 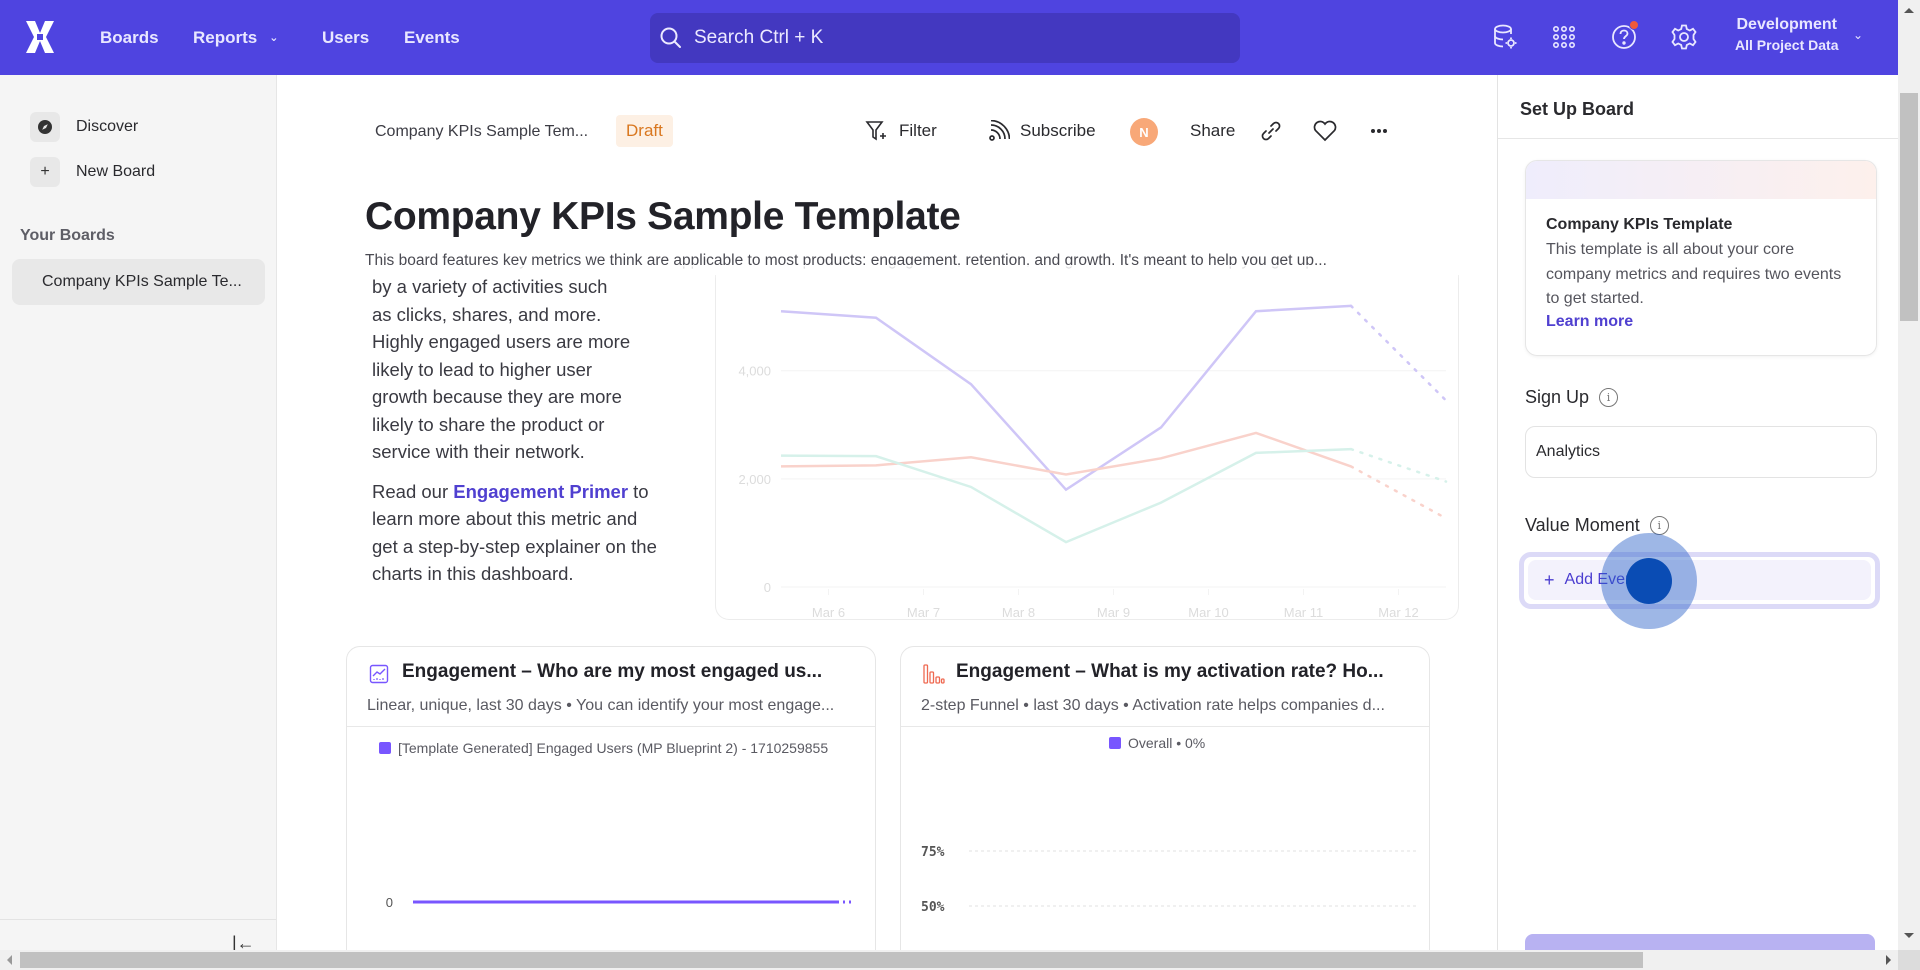 What do you see at coordinates (497, 396) in the screenshot?
I see `text-line: growth because they are more` at bounding box center [497, 396].